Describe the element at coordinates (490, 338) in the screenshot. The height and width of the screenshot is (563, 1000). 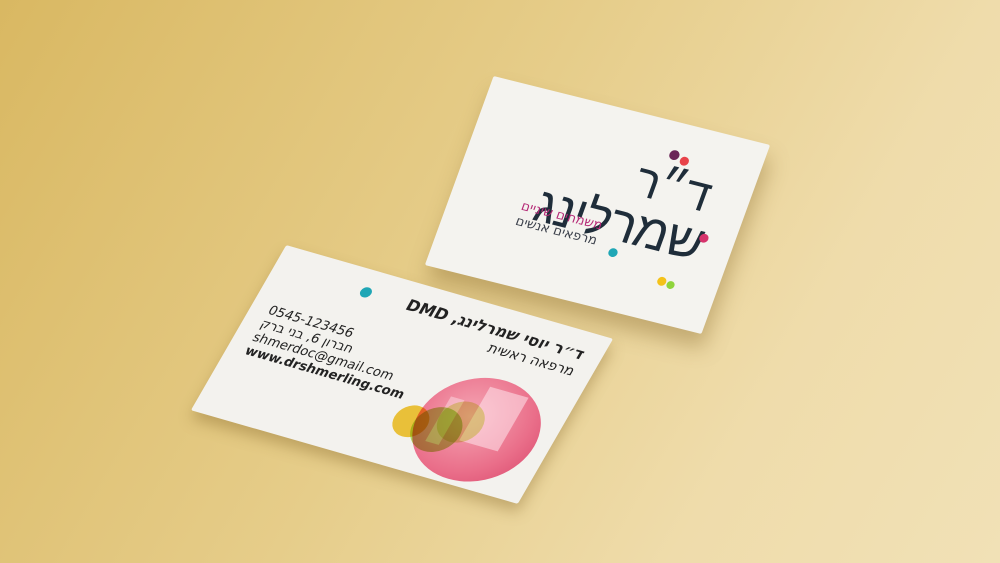
I see `info-name-block: ד״ר יוסי שמרלינג, DMD מרפאה ראשית` at that location.